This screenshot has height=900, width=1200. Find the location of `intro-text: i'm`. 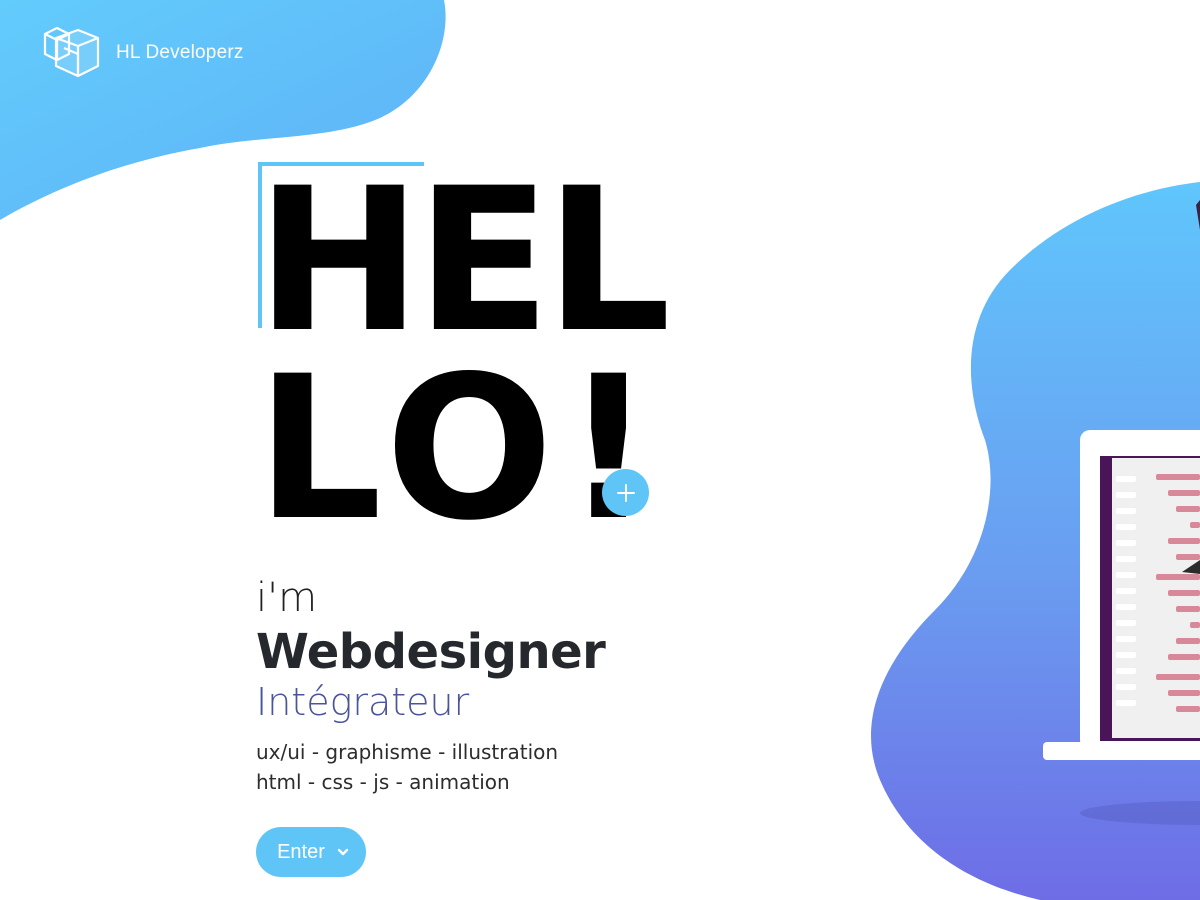

intro-text: i'm is located at coordinates (287, 598).